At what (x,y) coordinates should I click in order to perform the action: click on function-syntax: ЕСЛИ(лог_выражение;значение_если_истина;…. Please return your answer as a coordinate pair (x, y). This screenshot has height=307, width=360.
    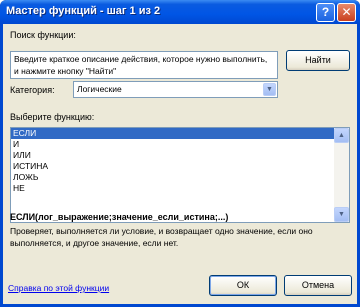
    Looking at the image, I should click on (119, 217).